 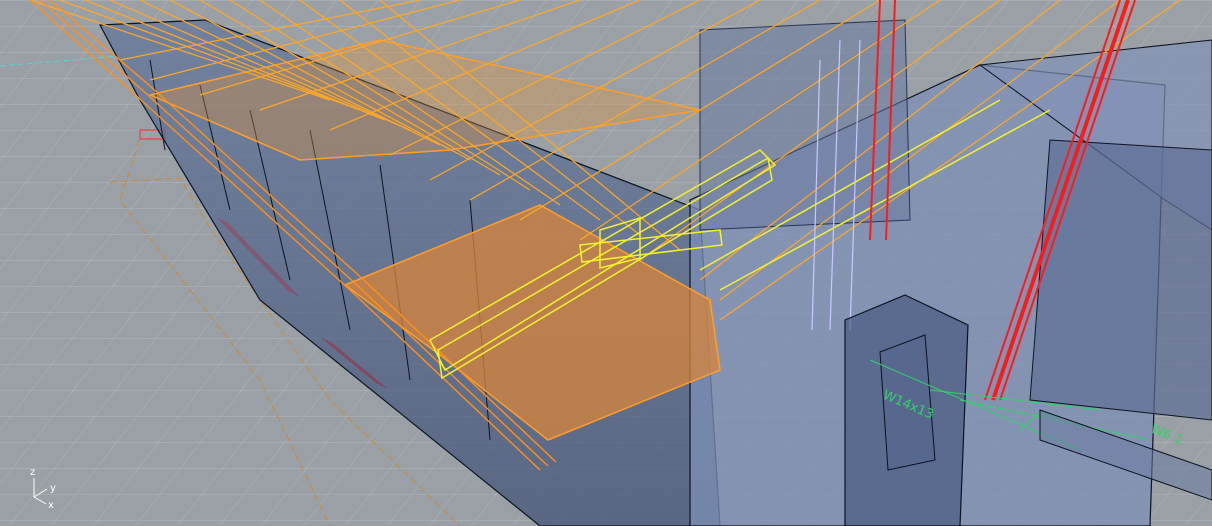 I want to click on axis-y-label: y, so click(x=53, y=488).